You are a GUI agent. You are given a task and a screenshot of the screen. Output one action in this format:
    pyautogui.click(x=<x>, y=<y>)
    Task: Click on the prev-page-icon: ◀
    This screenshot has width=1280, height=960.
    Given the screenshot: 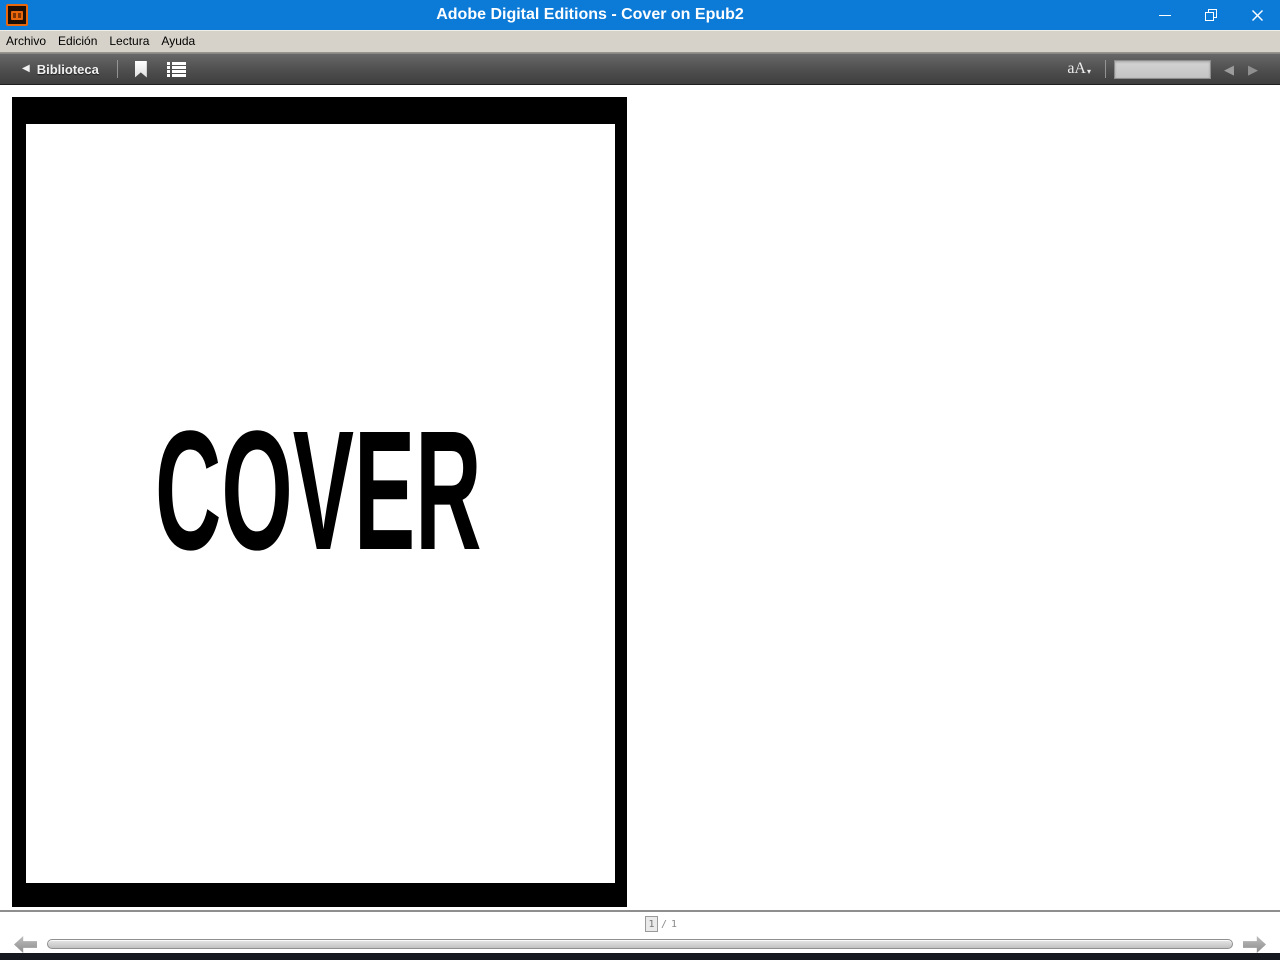 What is the action you would take?
    pyautogui.click(x=1229, y=69)
    